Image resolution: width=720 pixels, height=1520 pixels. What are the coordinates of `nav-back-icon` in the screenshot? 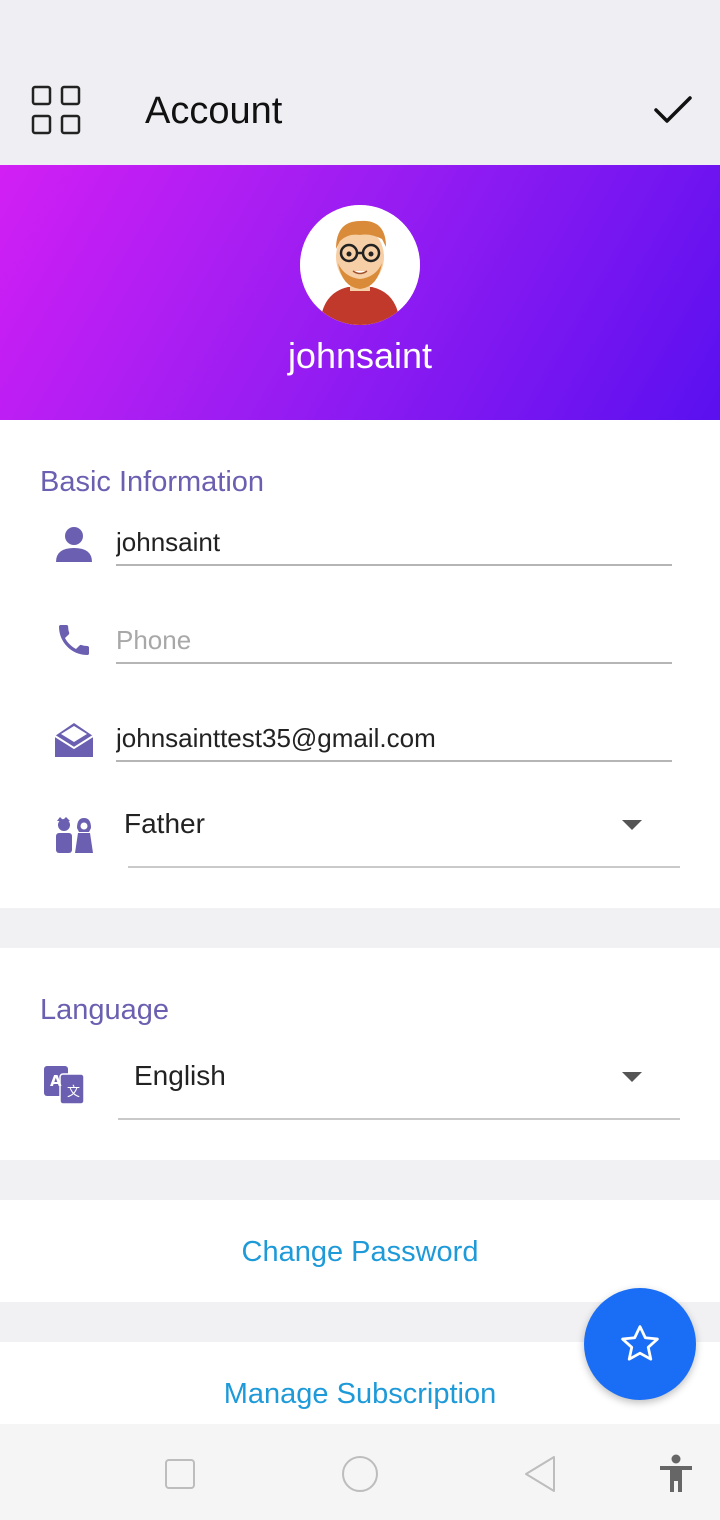 It's located at (540, 1474).